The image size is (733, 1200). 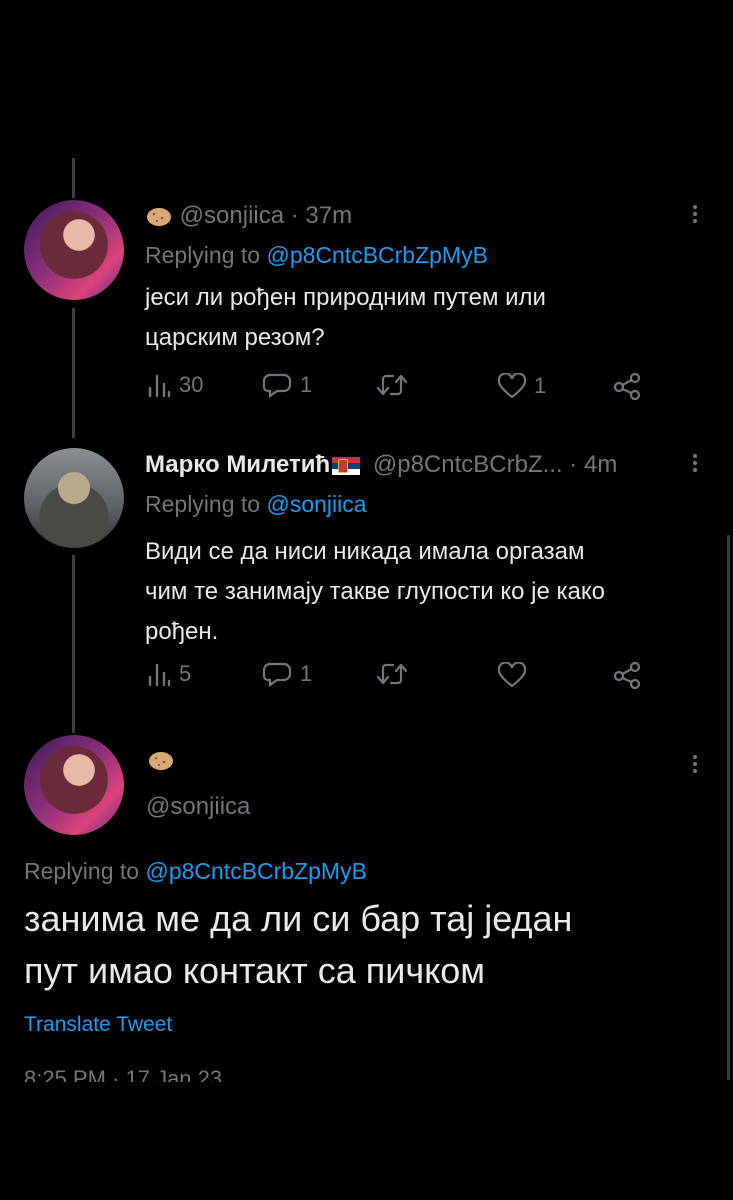 I want to click on tweet-header: @sonjiica · 37m, so click(x=248, y=216).